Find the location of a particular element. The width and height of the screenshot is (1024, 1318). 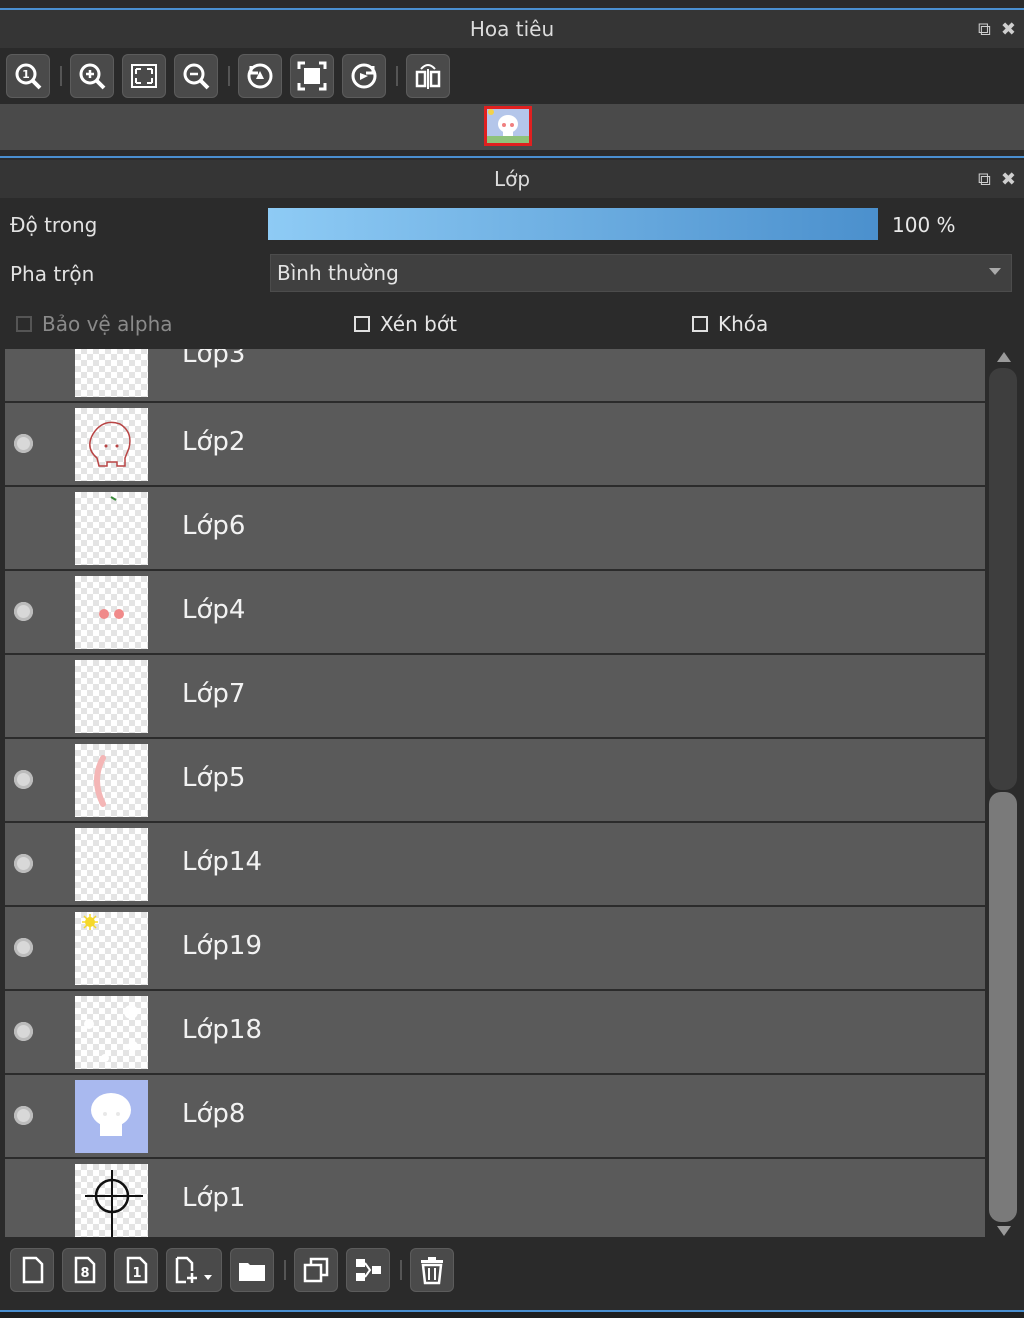

opacity-value: 100 % is located at coordinates (924, 225).